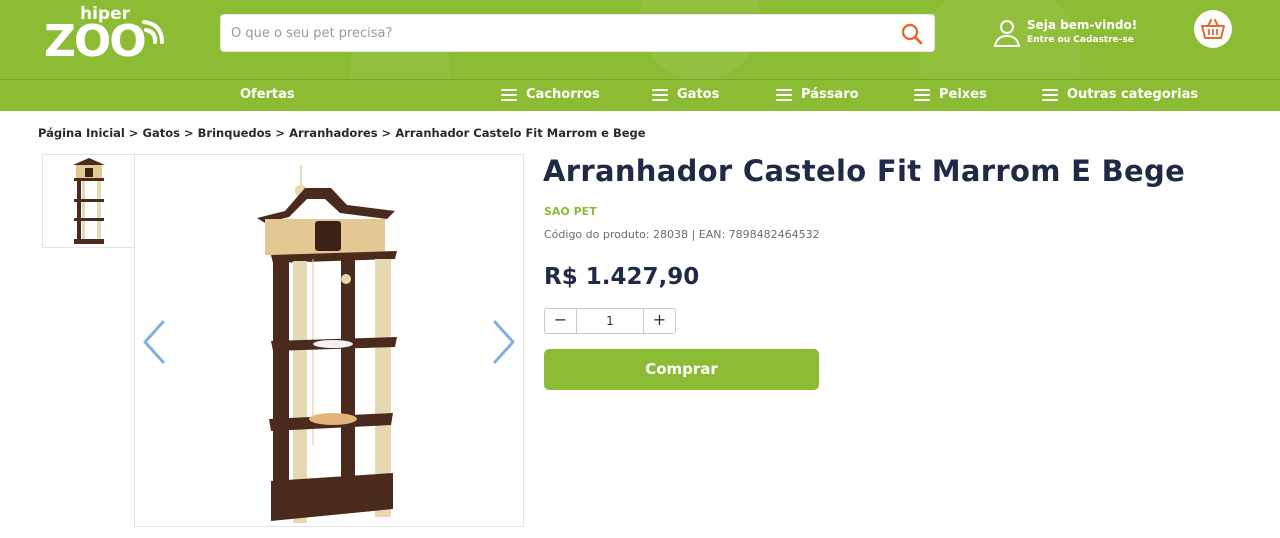  What do you see at coordinates (556, 33) in the screenshot?
I see `search-input` at bounding box center [556, 33].